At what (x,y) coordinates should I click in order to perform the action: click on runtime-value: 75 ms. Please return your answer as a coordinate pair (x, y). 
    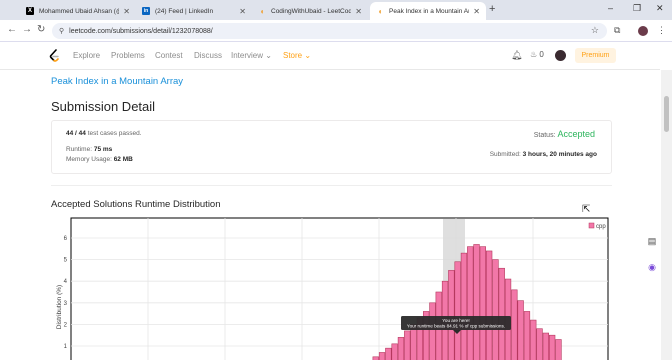
    Looking at the image, I should click on (103, 149).